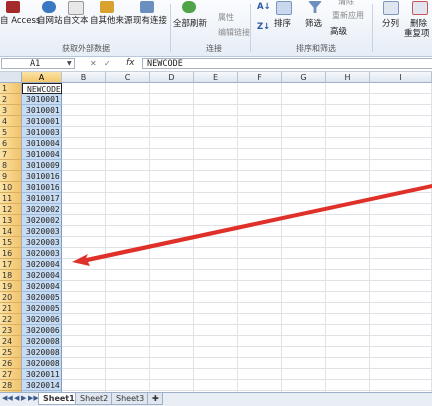 Image resolution: width=432 pixels, height=406 pixels. Describe the element at coordinates (11, 242) in the screenshot. I see `row-header: 15` at that location.